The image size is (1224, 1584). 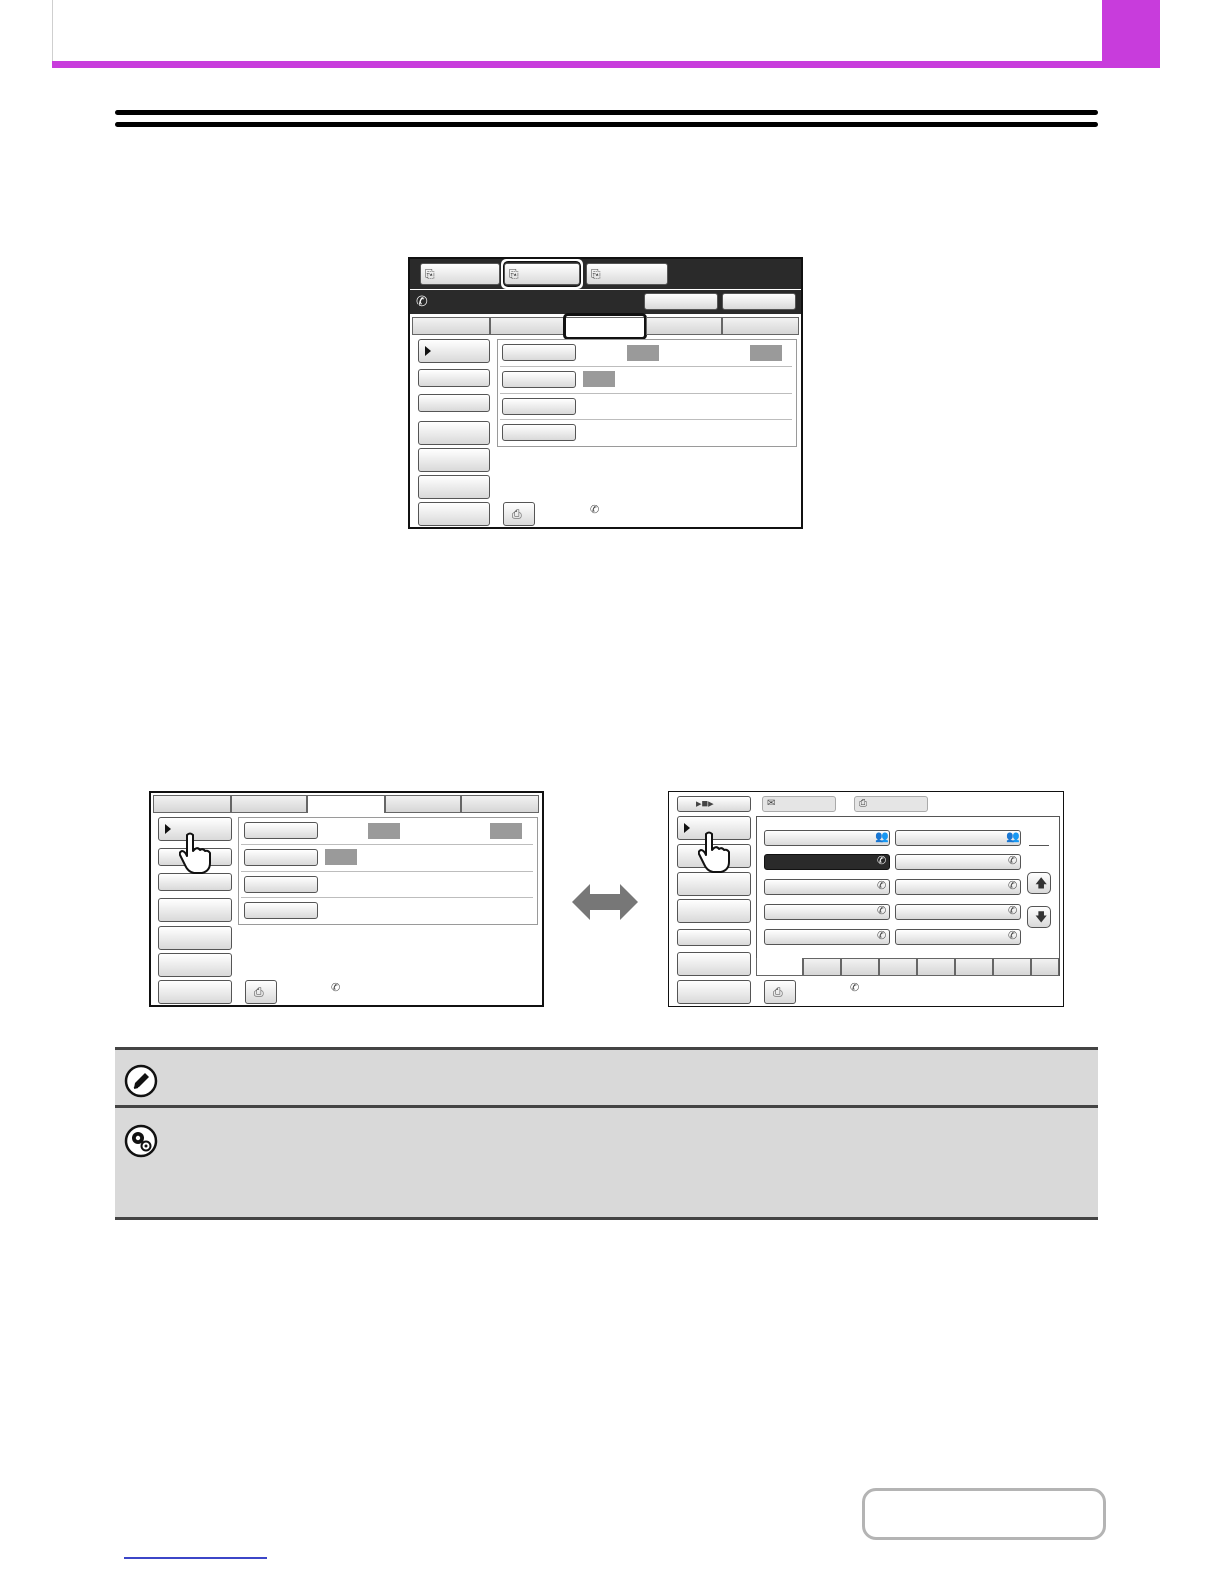 I want to click on fax-icon: ⎙, so click(x=863, y=803).